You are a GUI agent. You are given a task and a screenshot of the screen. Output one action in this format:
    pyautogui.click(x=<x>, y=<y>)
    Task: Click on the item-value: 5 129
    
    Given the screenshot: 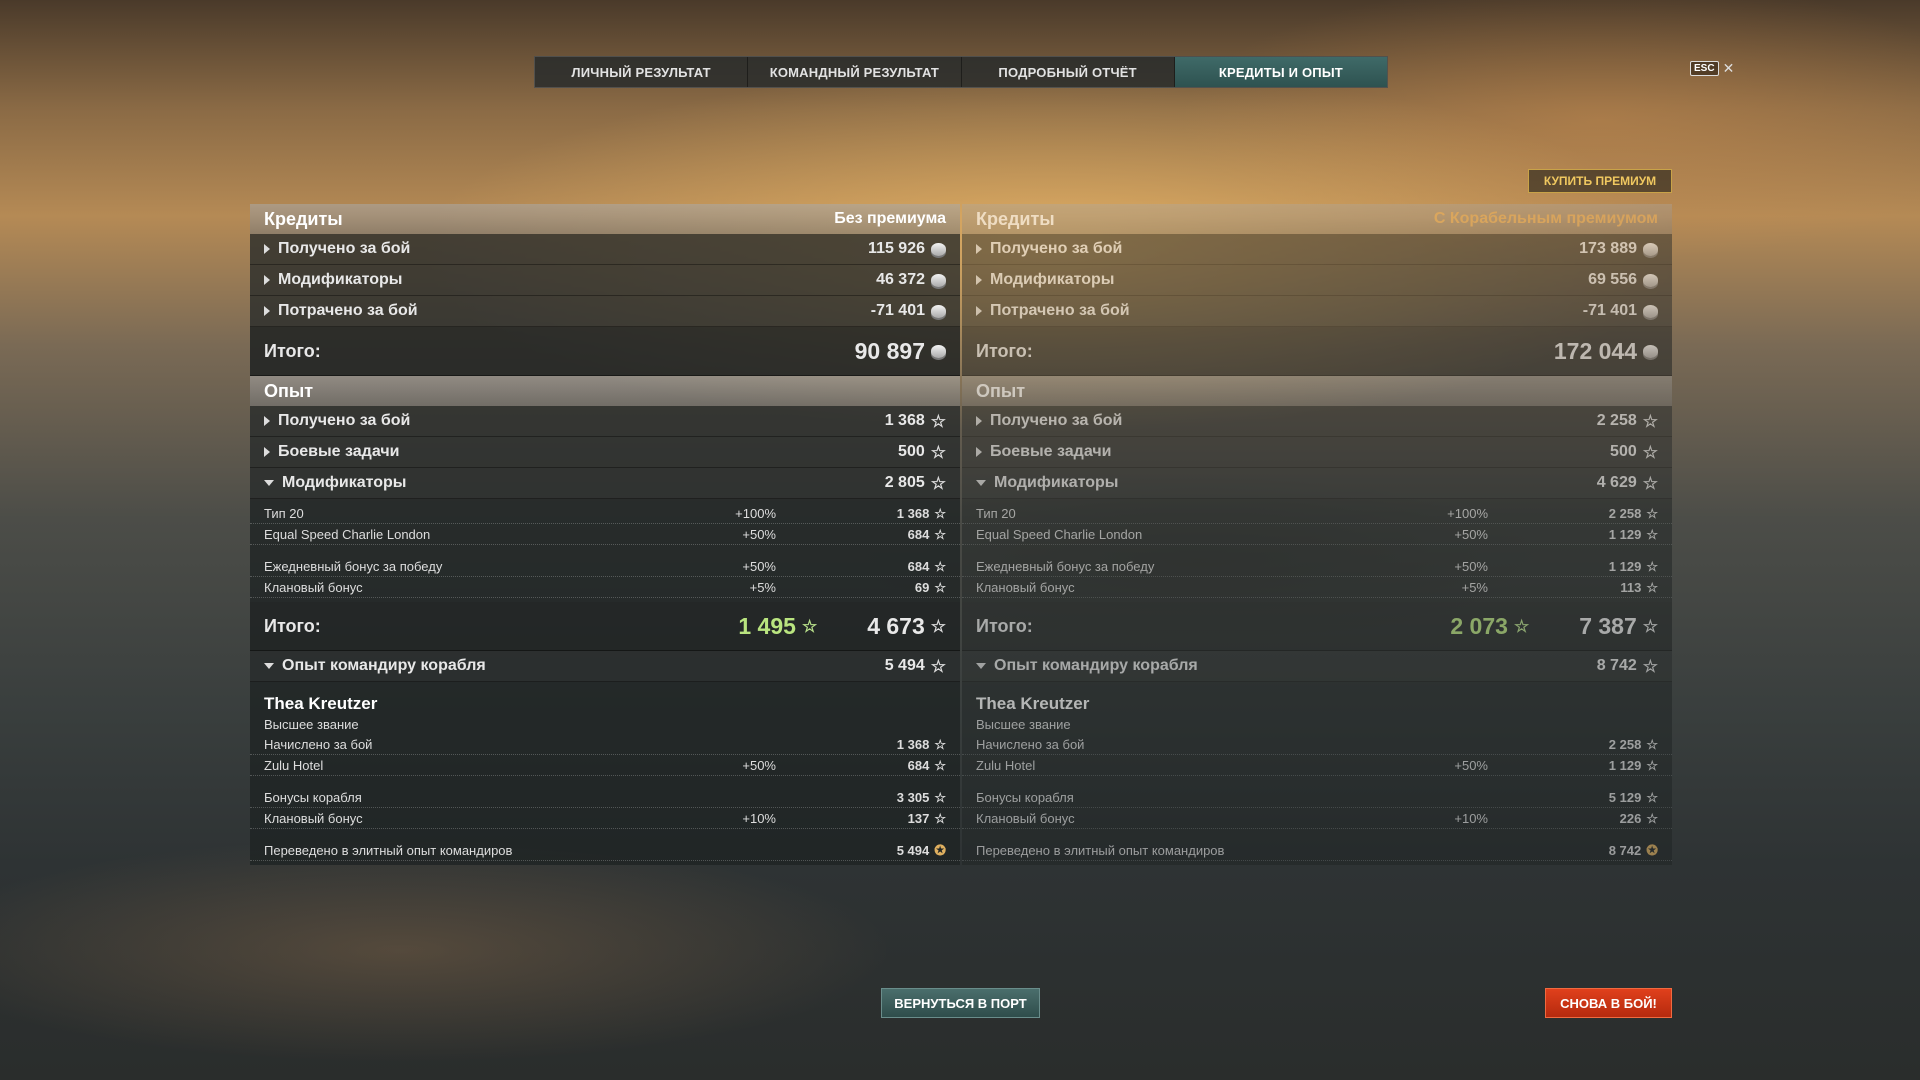 What is the action you would take?
    pyautogui.click(x=1625, y=797)
    